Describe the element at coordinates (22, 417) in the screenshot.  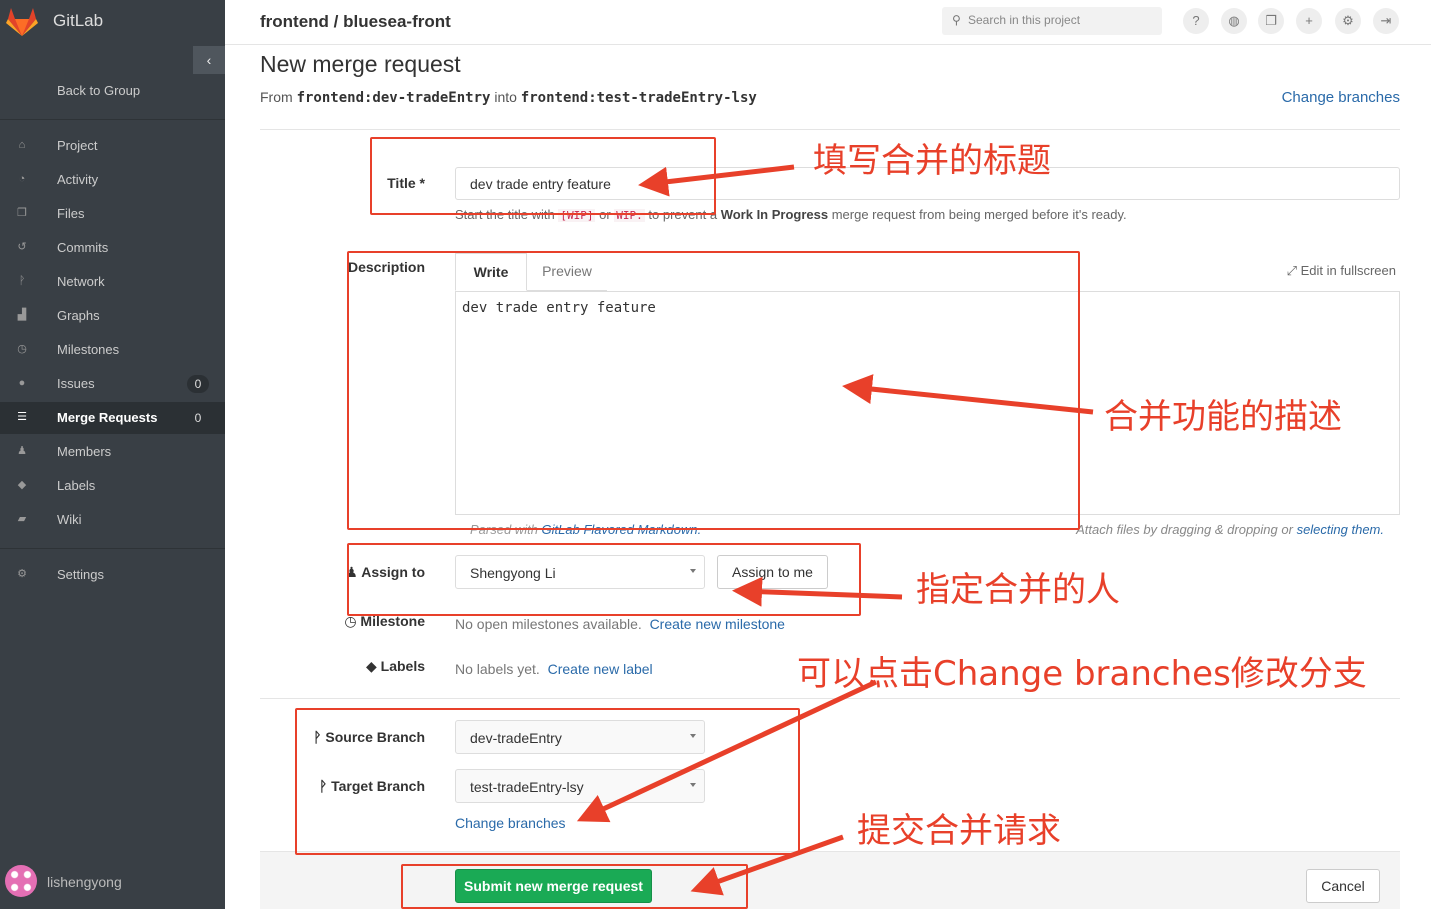
I see `list-icon: ☰` at that location.